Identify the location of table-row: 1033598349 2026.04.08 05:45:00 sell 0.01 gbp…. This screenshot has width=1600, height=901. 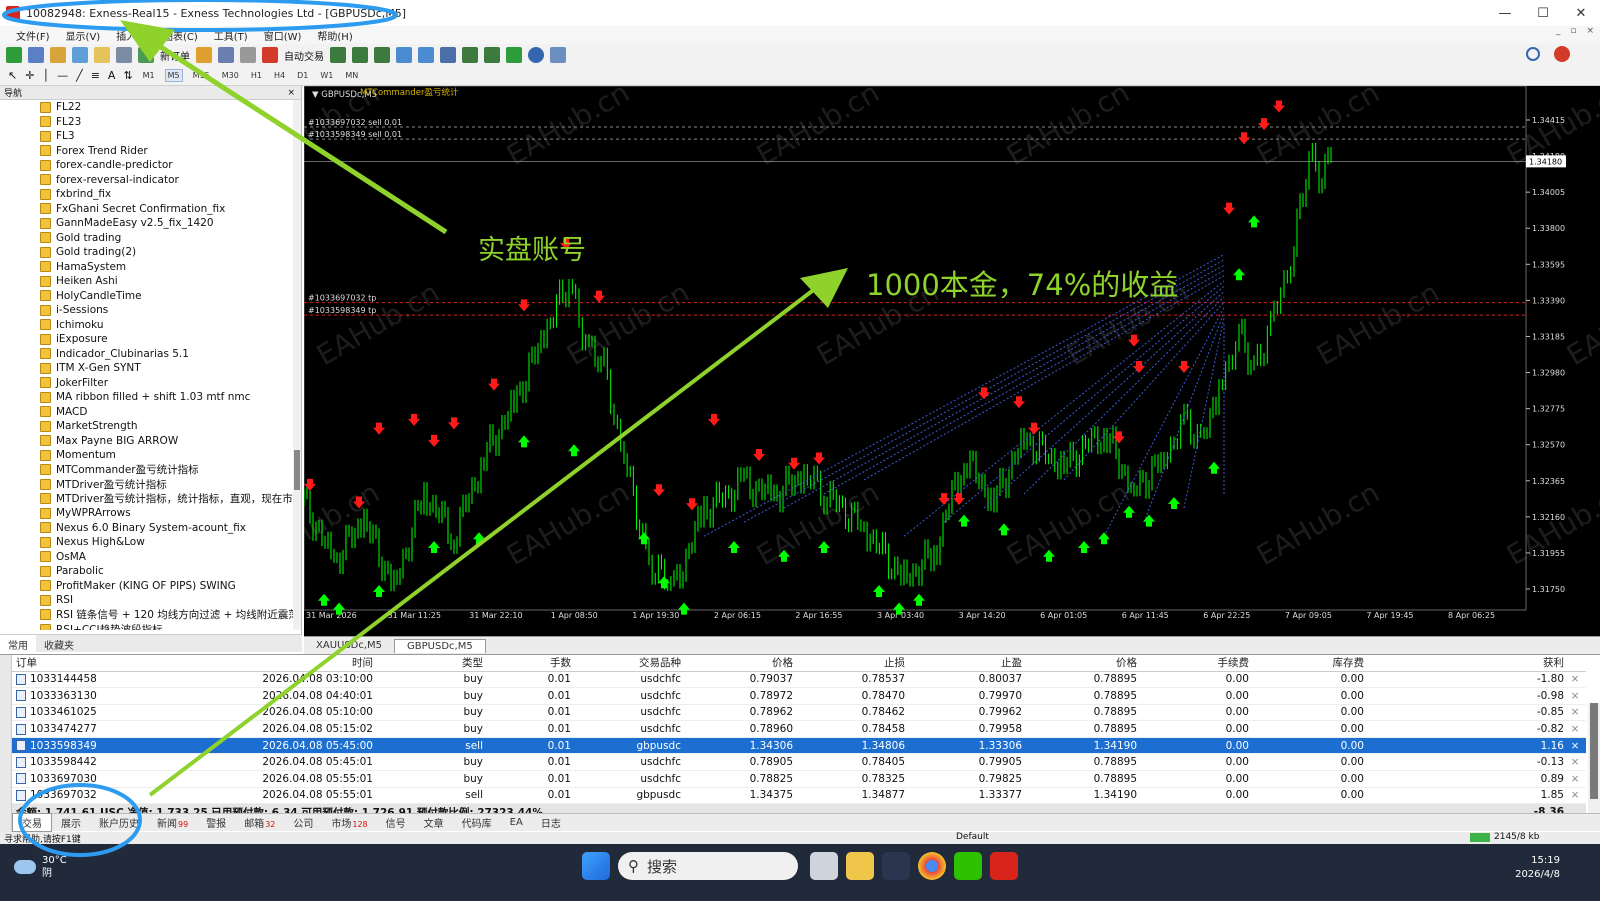
(799, 746).